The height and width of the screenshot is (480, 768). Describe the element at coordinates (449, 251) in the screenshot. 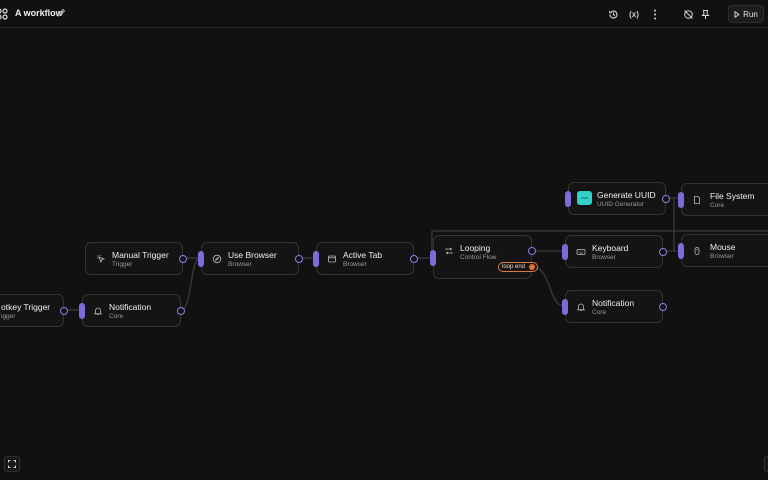

I see `loop-icon` at that location.